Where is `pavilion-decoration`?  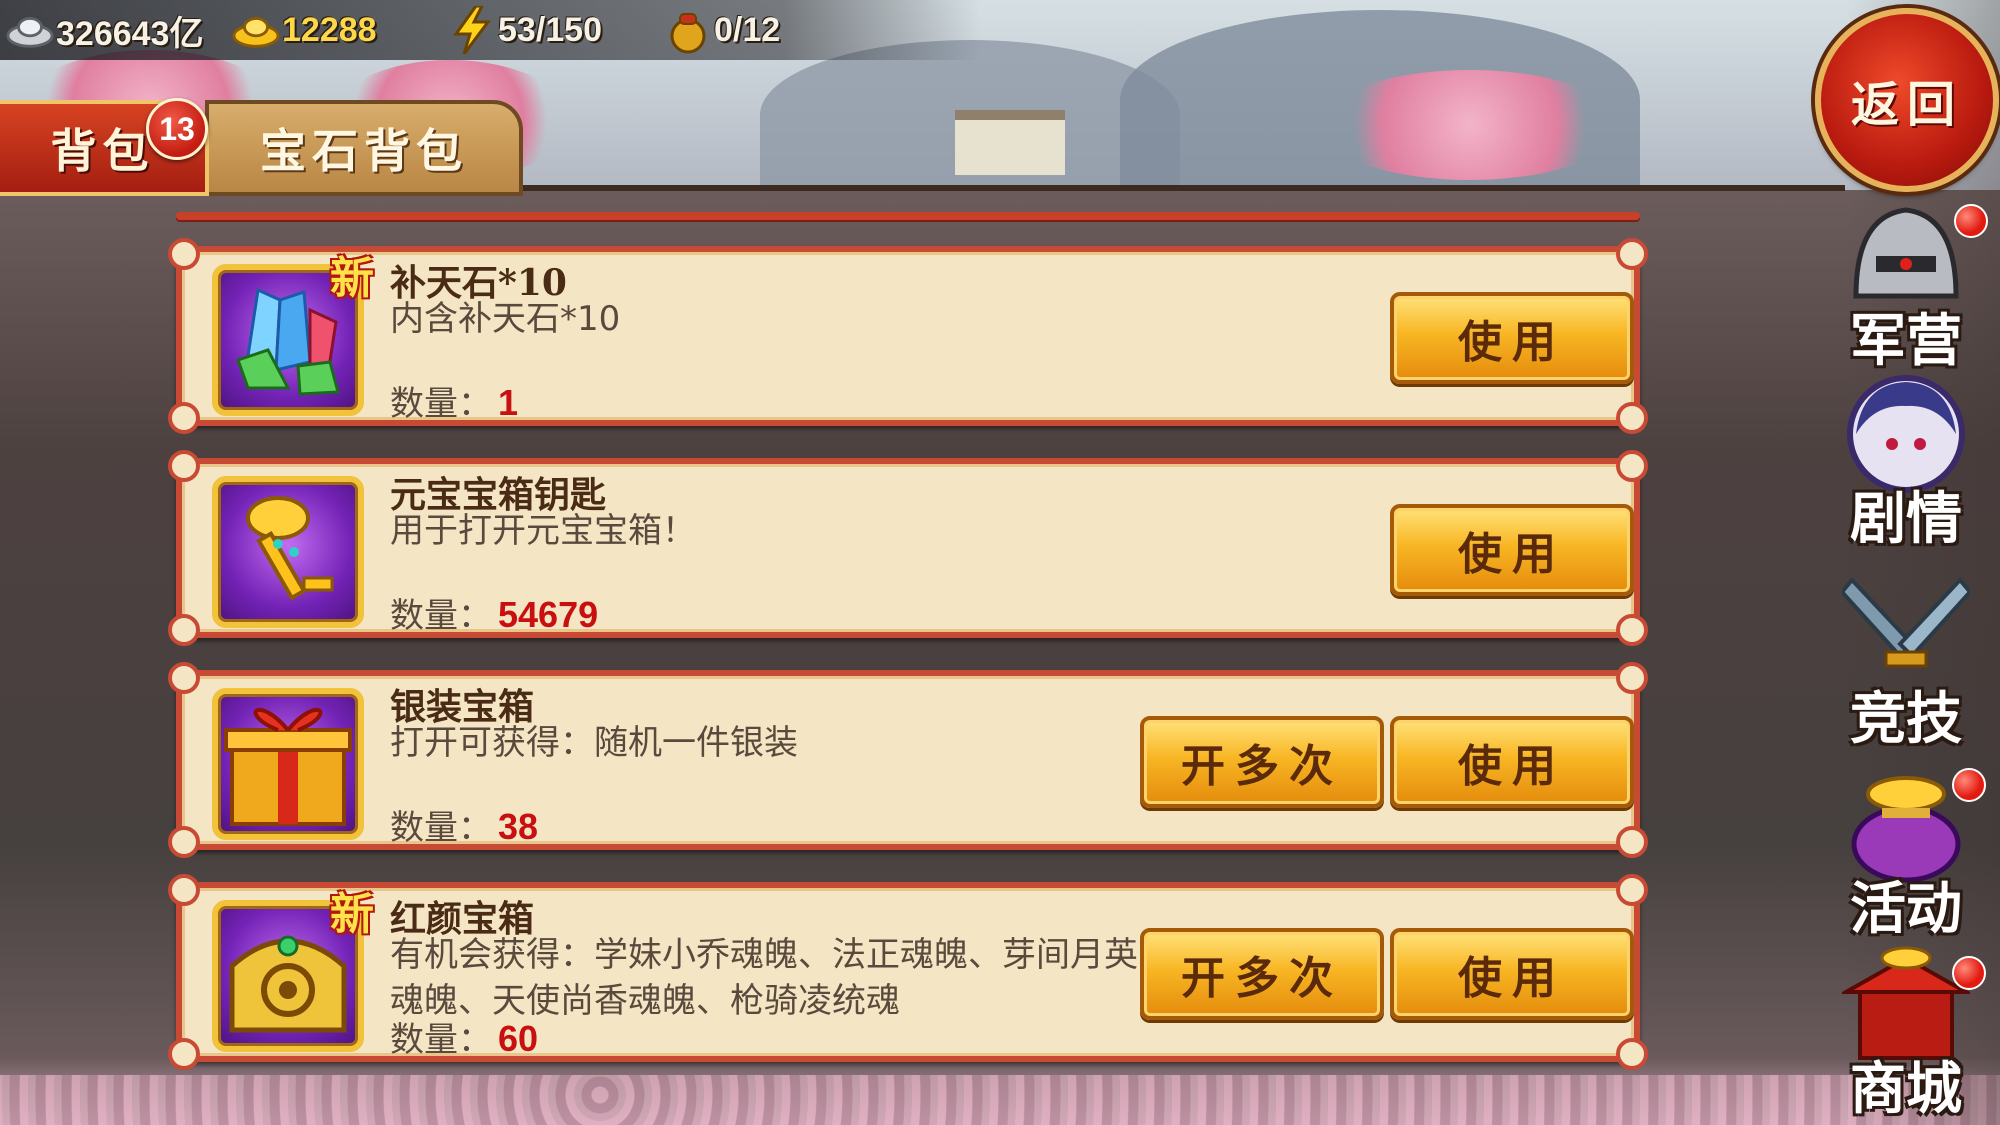
pavilion-decoration is located at coordinates (1010, 142).